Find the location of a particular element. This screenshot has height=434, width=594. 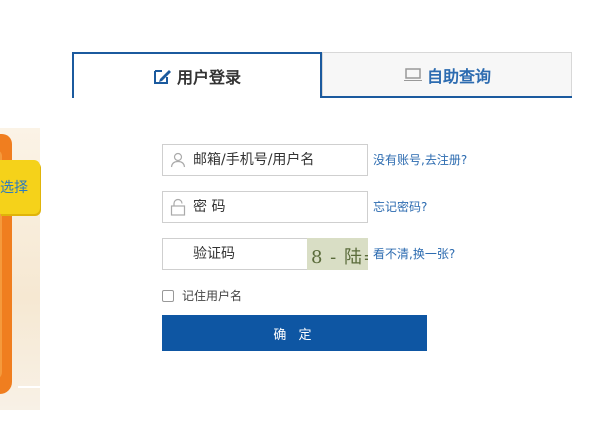

banner-select-tag: 选择 is located at coordinates (20, 187).